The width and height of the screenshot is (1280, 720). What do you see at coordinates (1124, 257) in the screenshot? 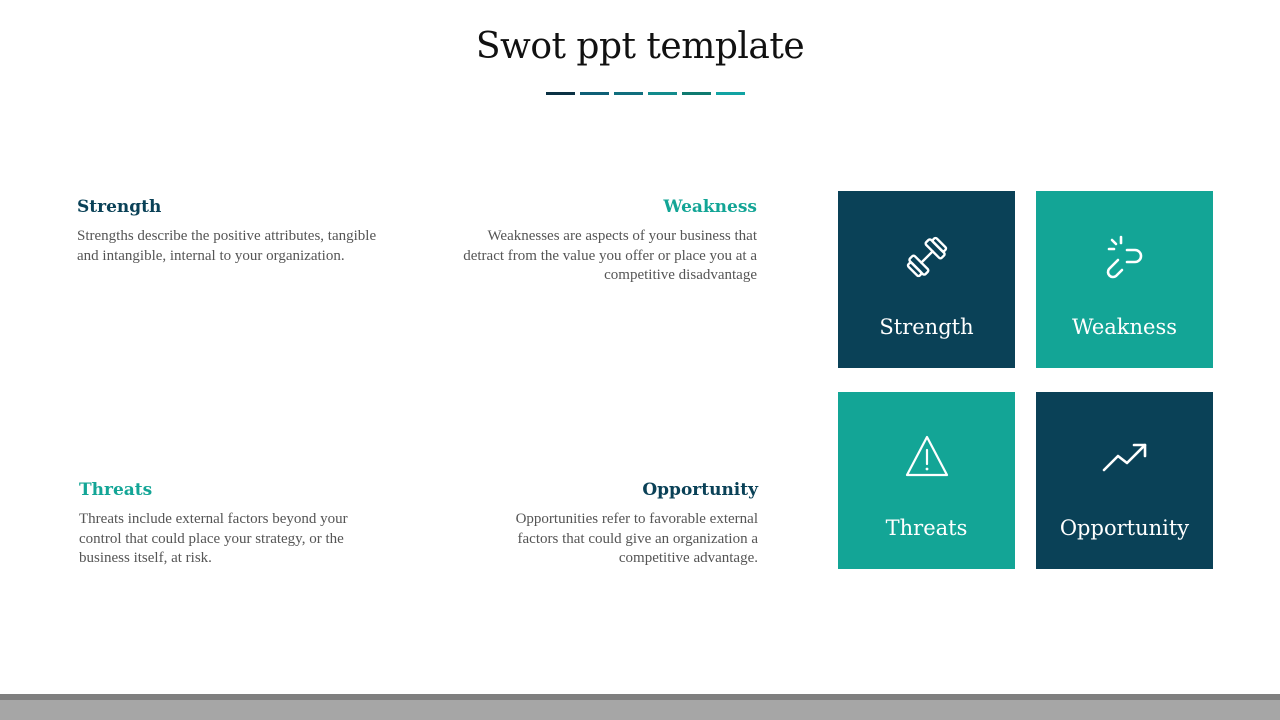
I see `broken-link-icon` at bounding box center [1124, 257].